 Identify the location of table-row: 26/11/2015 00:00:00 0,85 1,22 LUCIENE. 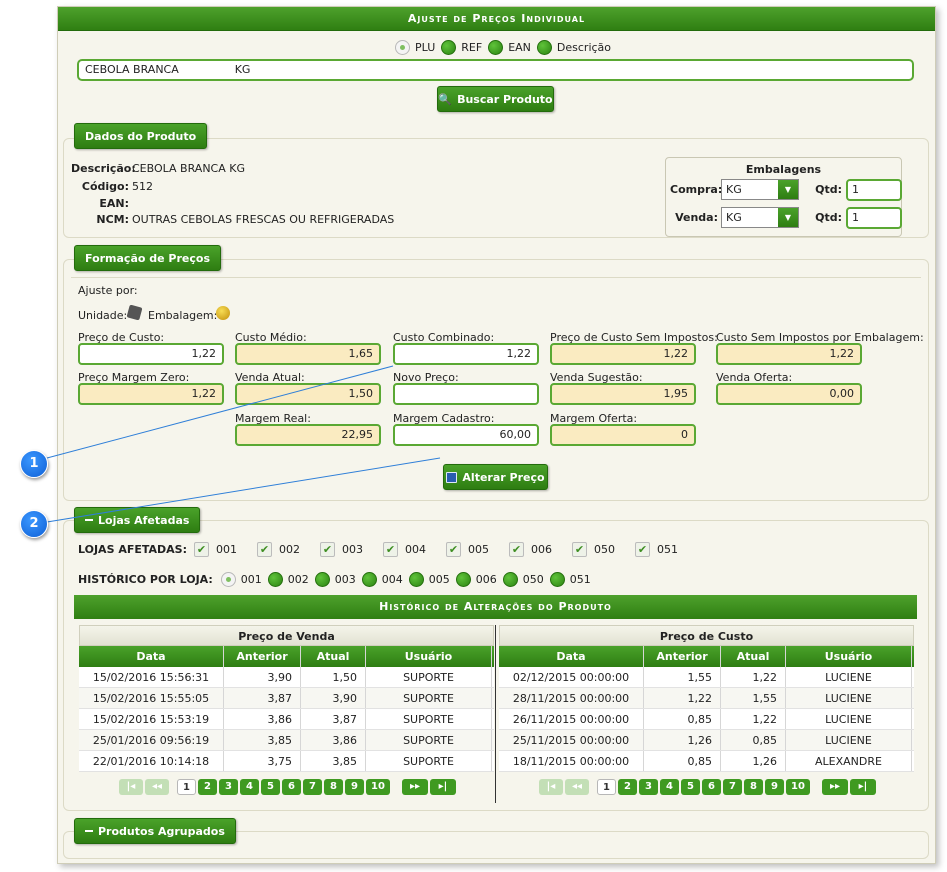
(706, 719).